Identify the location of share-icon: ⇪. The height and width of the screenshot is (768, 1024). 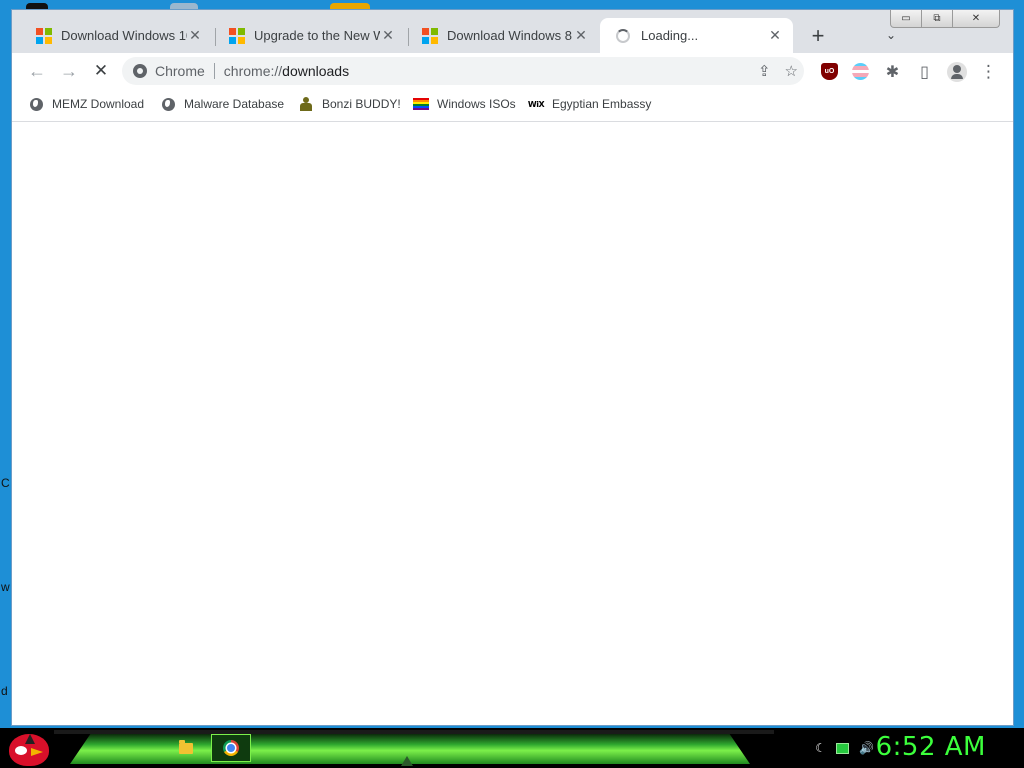
(764, 71).